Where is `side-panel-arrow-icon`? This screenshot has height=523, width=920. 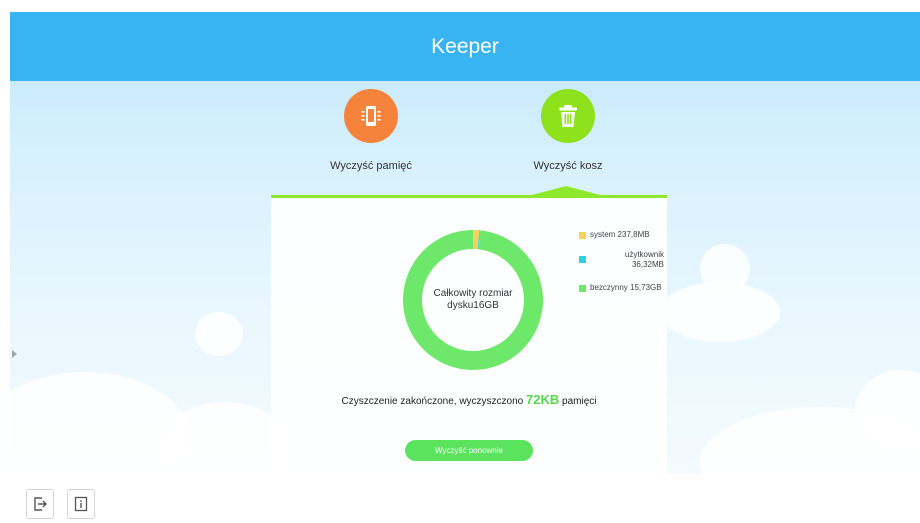
side-panel-arrow-icon is located at coordinates (14, 354).